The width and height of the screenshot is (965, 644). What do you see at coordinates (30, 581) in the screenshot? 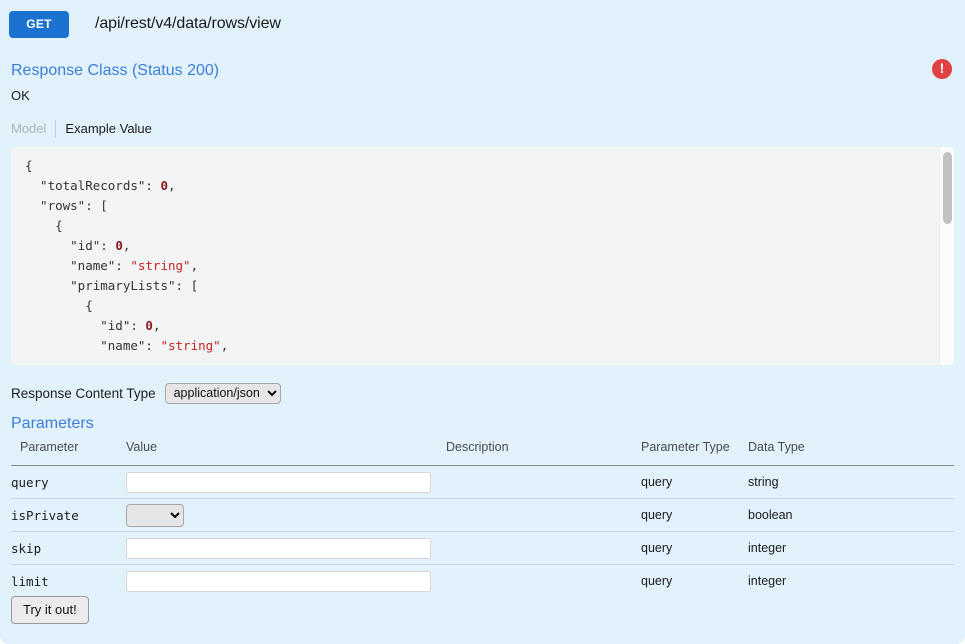
I see `parameter-name-cell: limit` at bounding box center [30, 581].